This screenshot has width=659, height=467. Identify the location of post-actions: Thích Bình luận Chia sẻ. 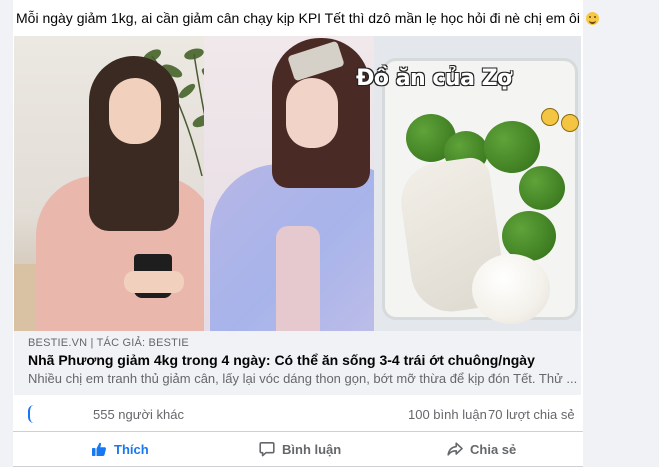
(298, 449).